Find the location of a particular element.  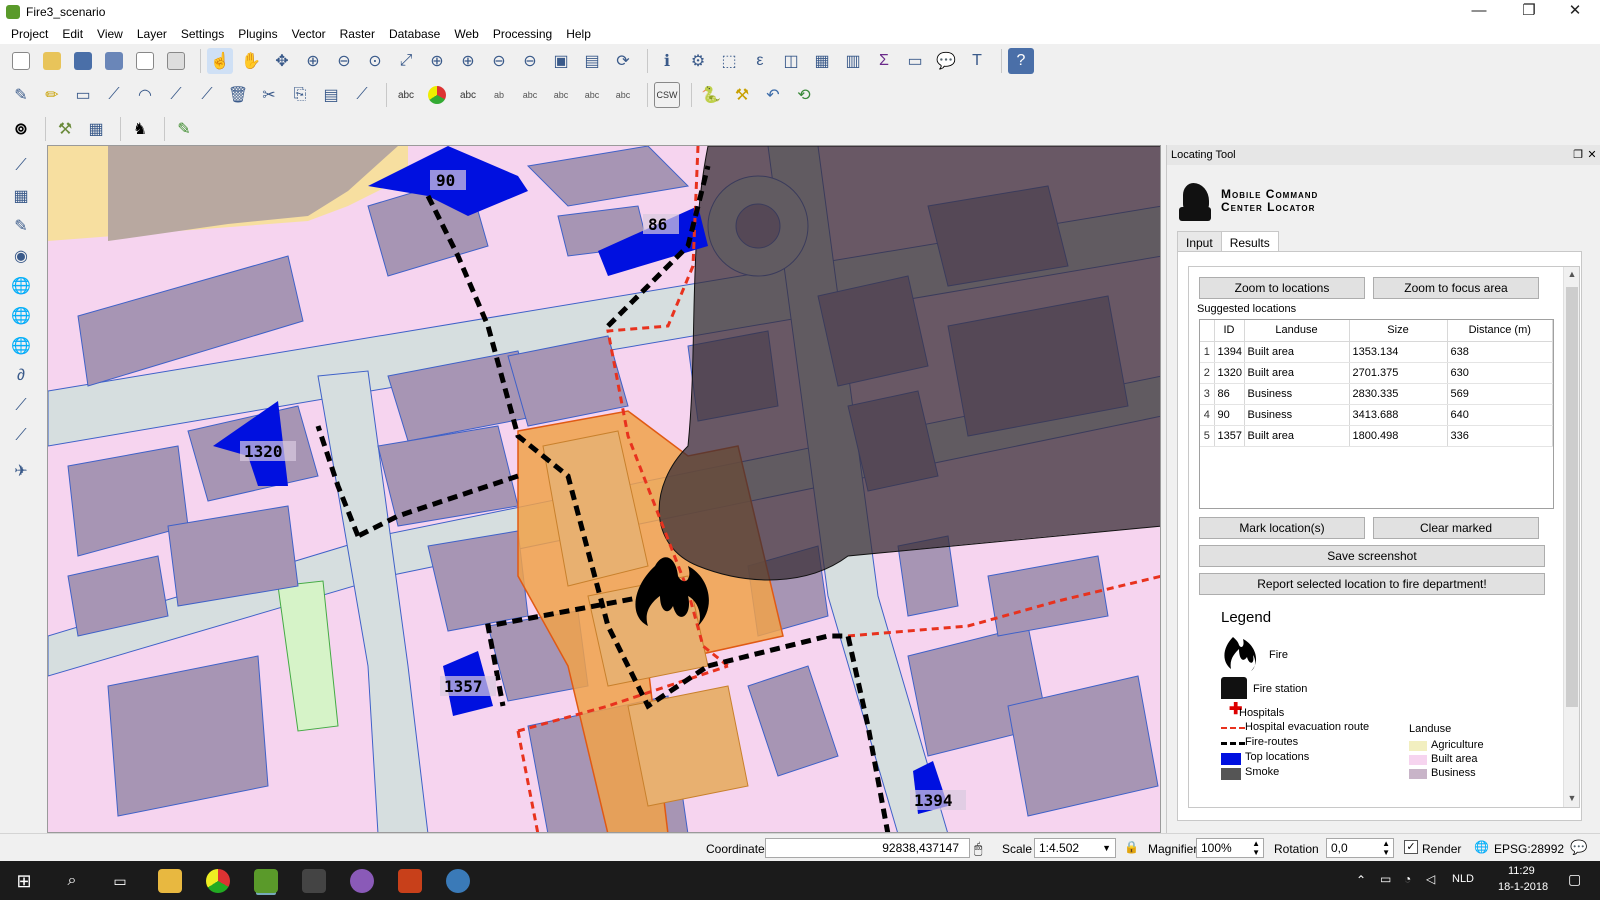

zoom-in-icon: ⊕ is located at coordinates (313, 61).